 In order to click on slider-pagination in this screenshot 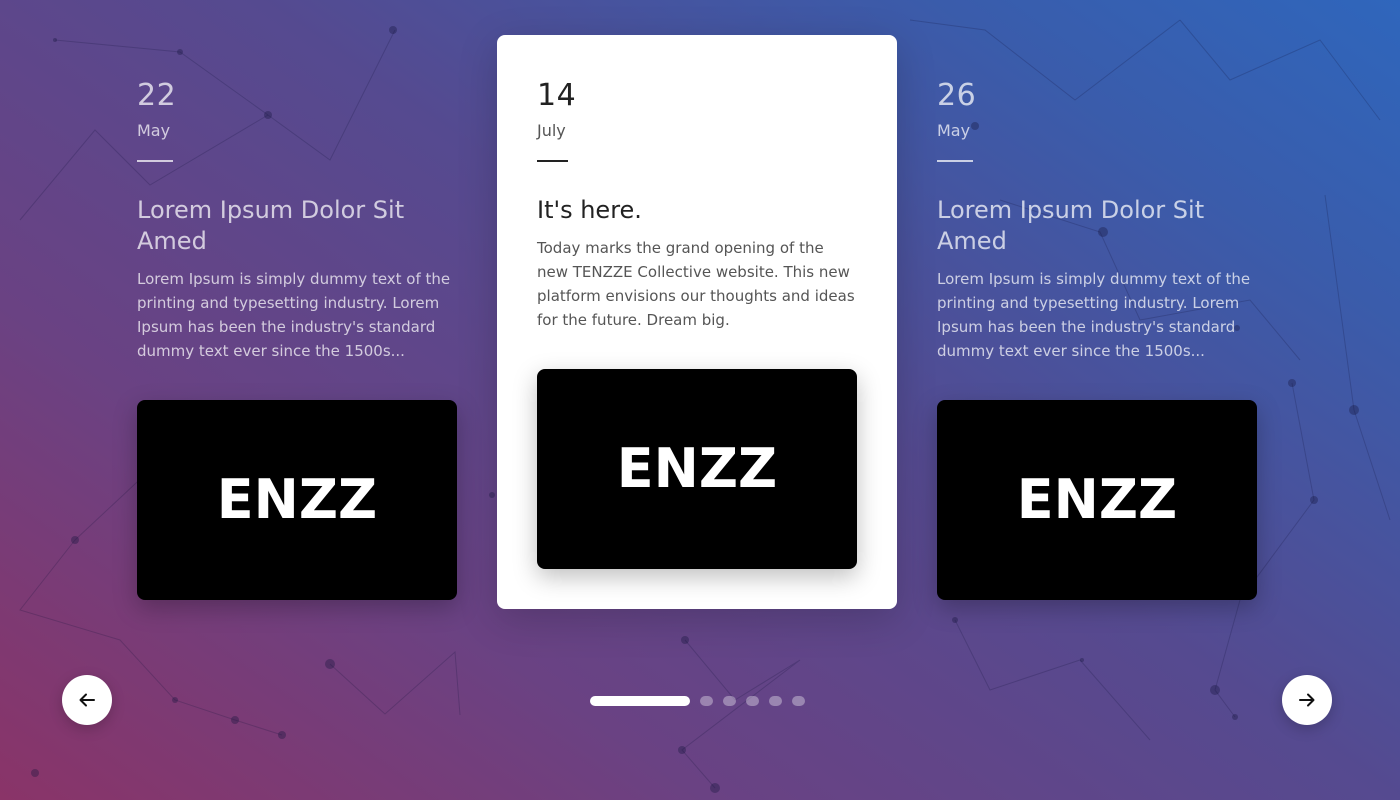, I will do `click(697, 701)`.